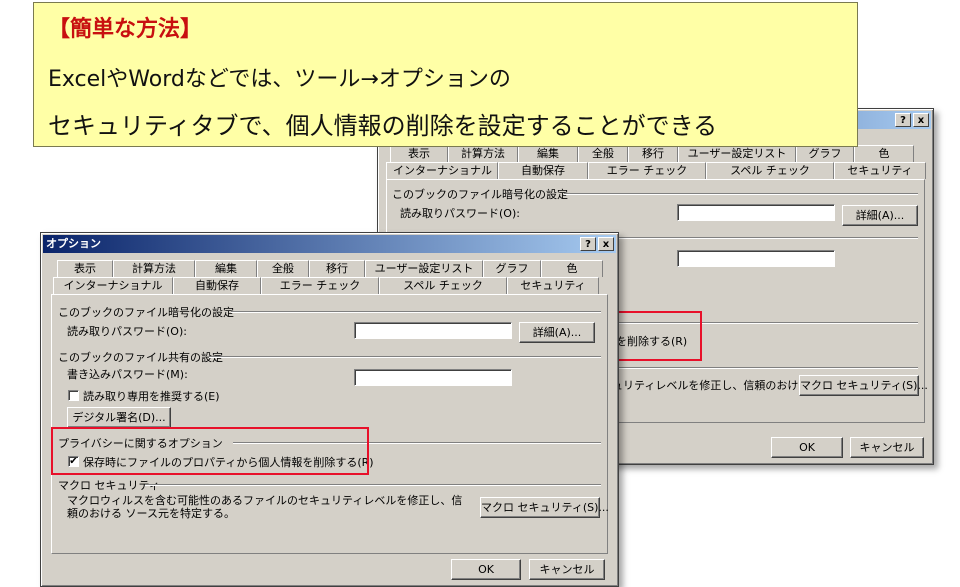 The height and width of the screenshot is (587, 960). What do you see at coordinates (460, 213) in the screenshot?
I see `back-read-password-label: 読み取りパスワード(O):` at bounding box center [460, 213].